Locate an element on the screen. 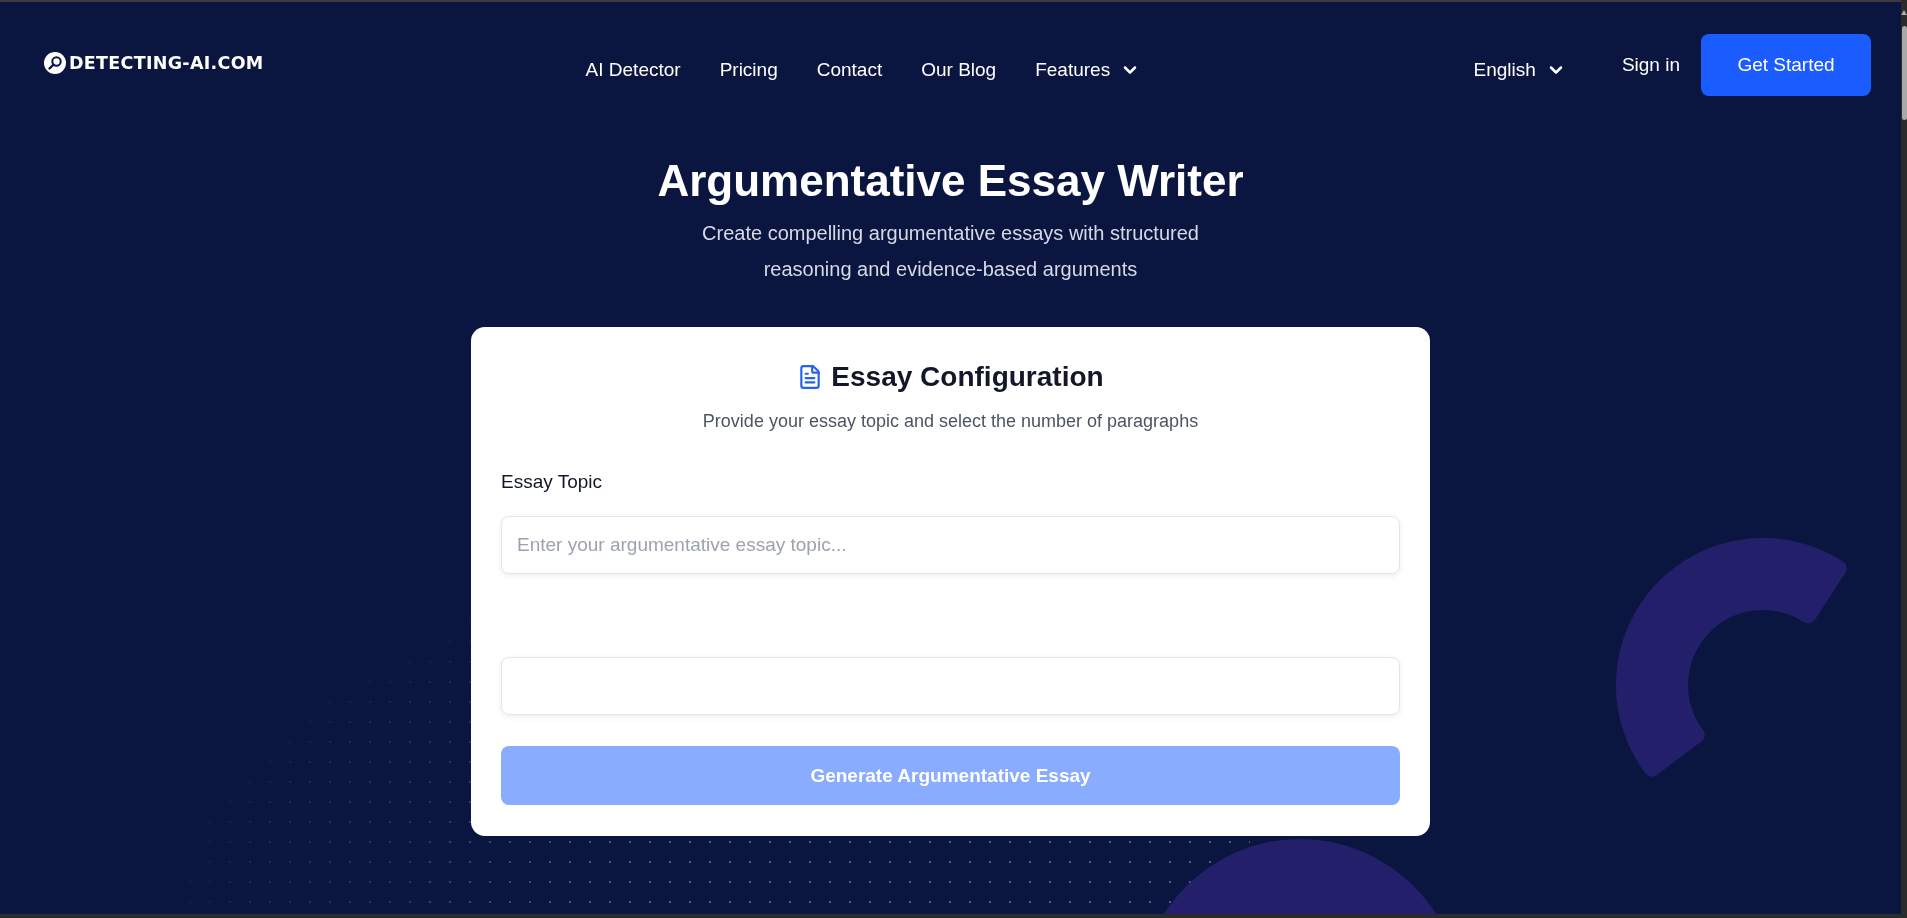 The image size is (1907, 918). input-field is located at coordinates (950, 686).